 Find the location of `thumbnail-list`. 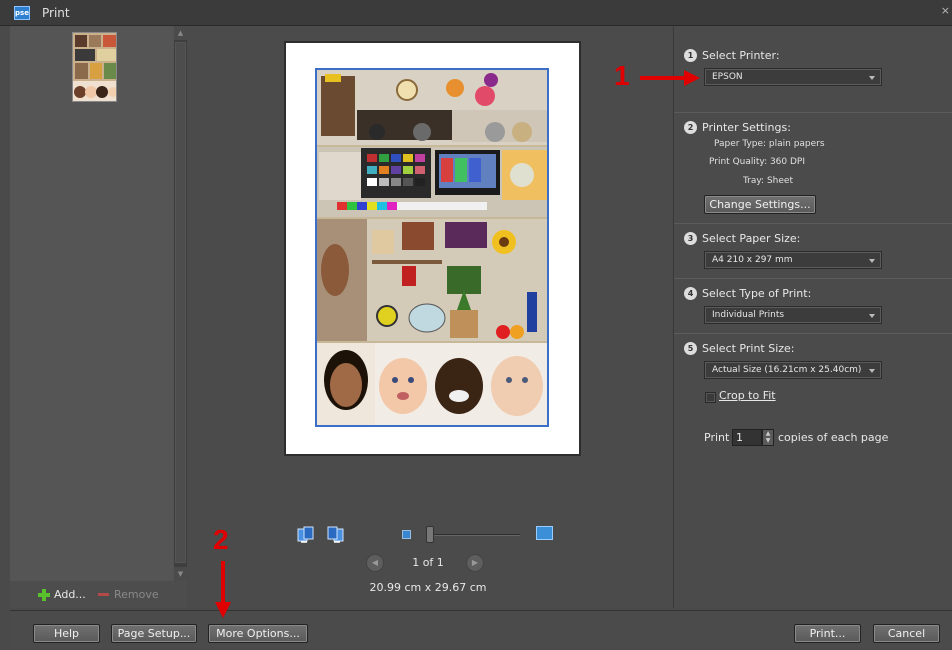

thumbnail-list is located at coordinates (91, 303).